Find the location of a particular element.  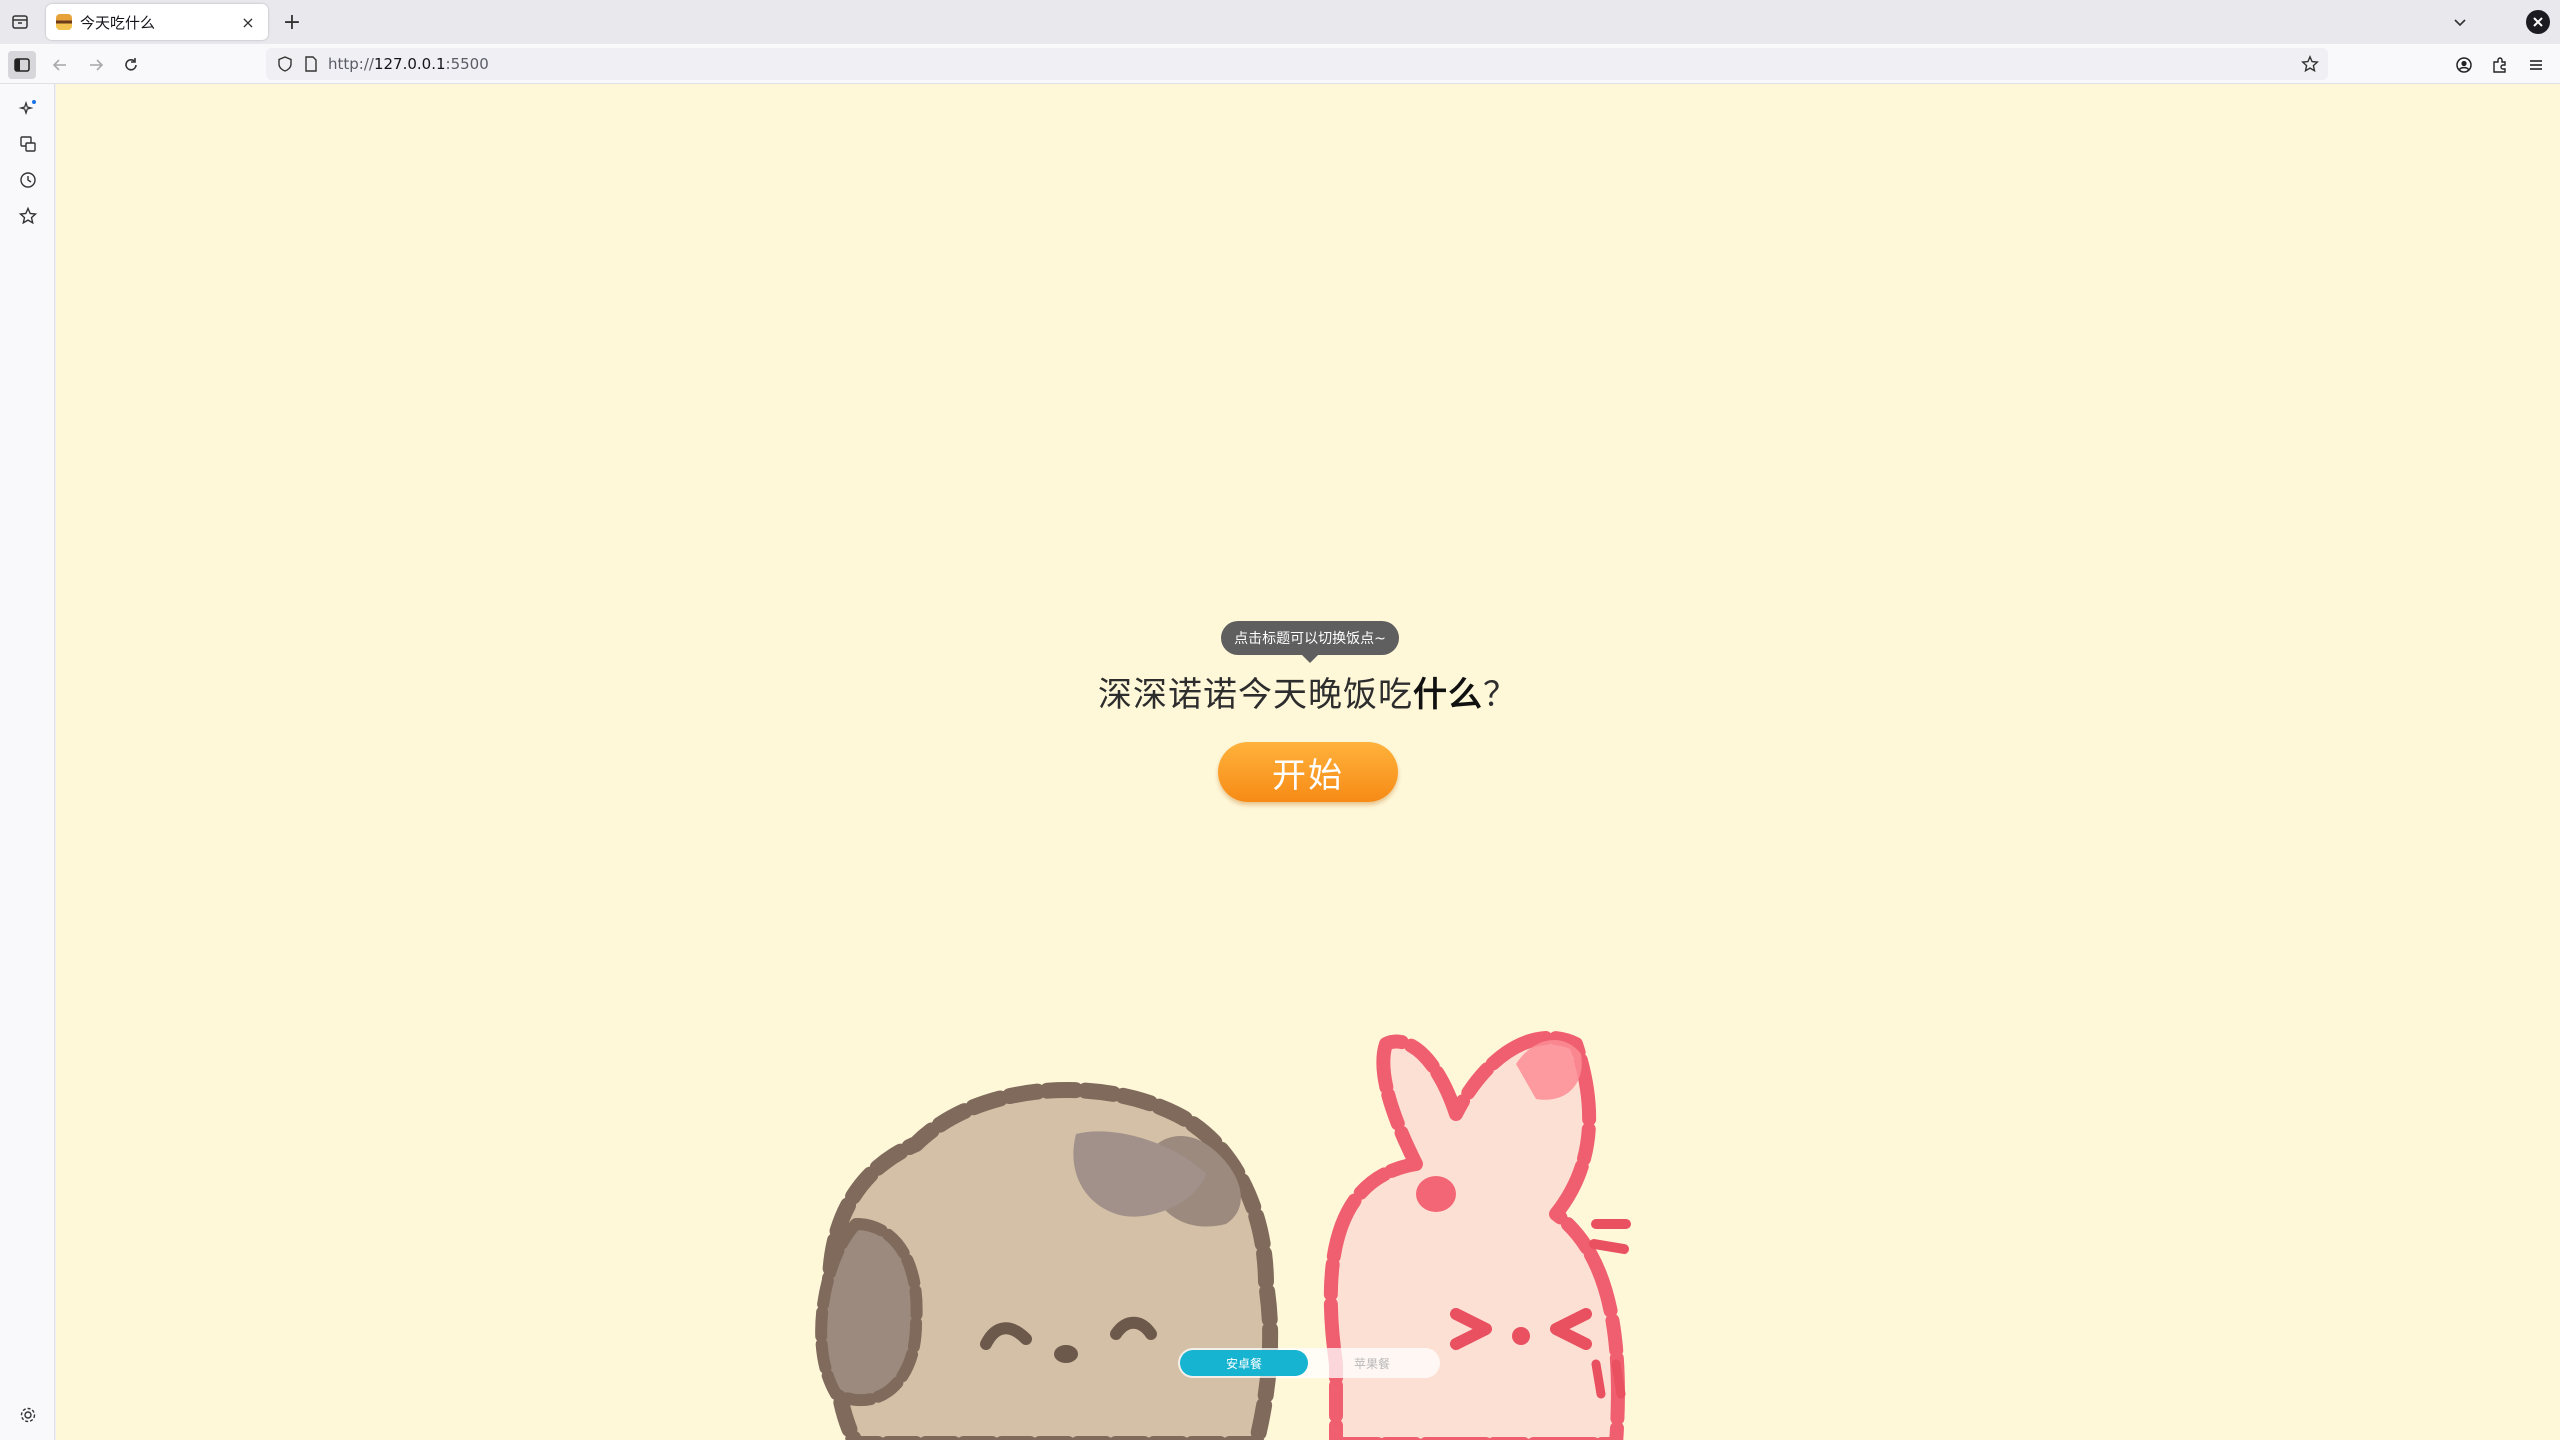

page-title: 深深诺诺今天晚饭吃什么？ is located at coordinates (1308, 691).